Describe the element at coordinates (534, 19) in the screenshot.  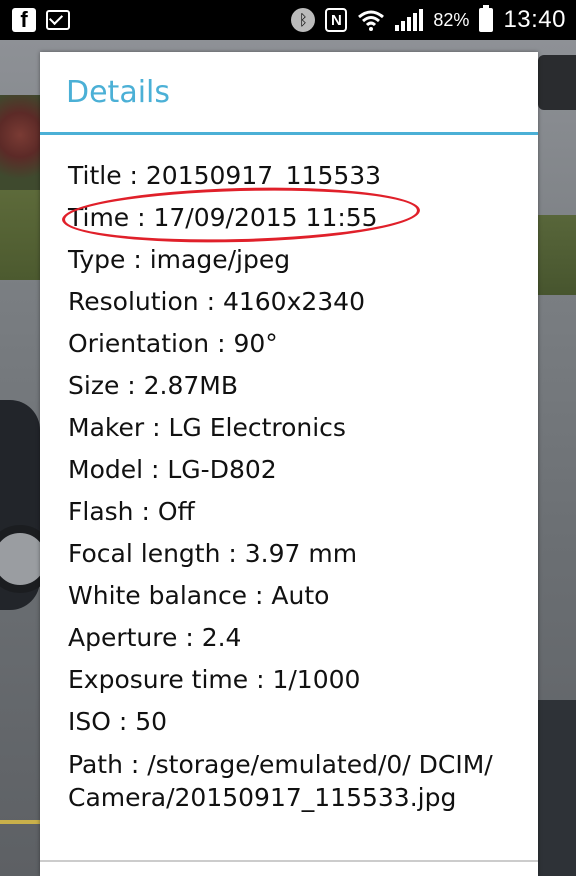
I see `clock: 13:40` at that location.